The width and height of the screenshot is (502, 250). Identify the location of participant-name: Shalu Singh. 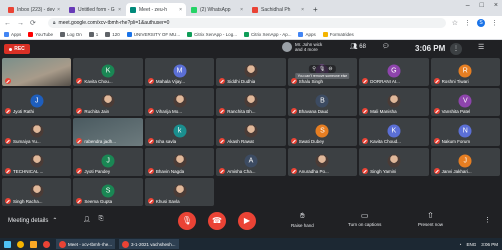
(306, 81).